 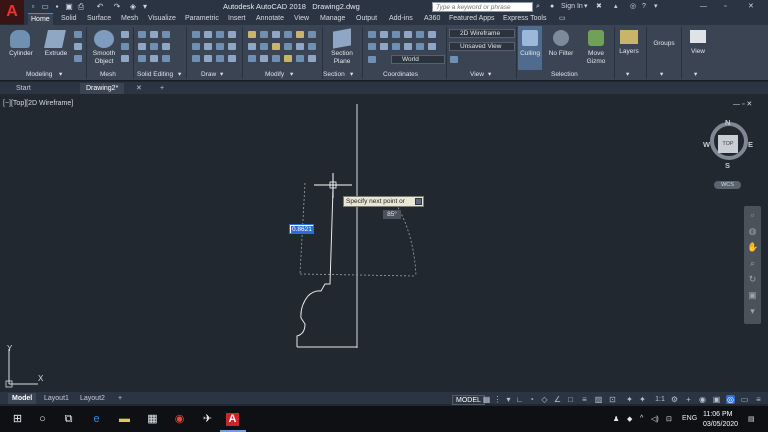 I want to click on angle-input-field: 85°, so click(x=392, y=214).